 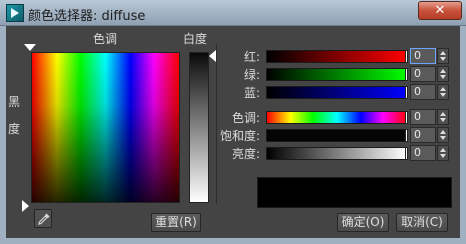 I want to click on whiteness-strip, so click(x=199, y=127).